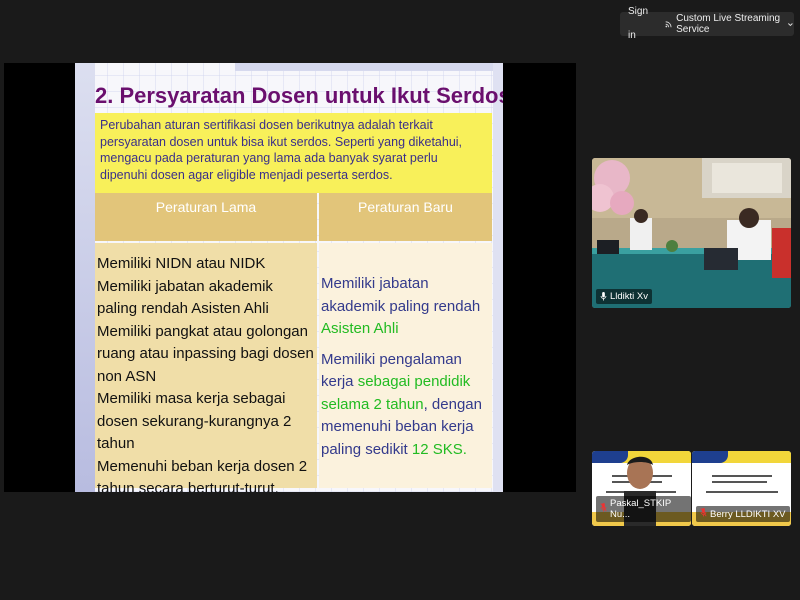 The width and height of the screenshot is (800, 600). I want to click on column-header-new: Peraturan Baru, so click(405, 217).